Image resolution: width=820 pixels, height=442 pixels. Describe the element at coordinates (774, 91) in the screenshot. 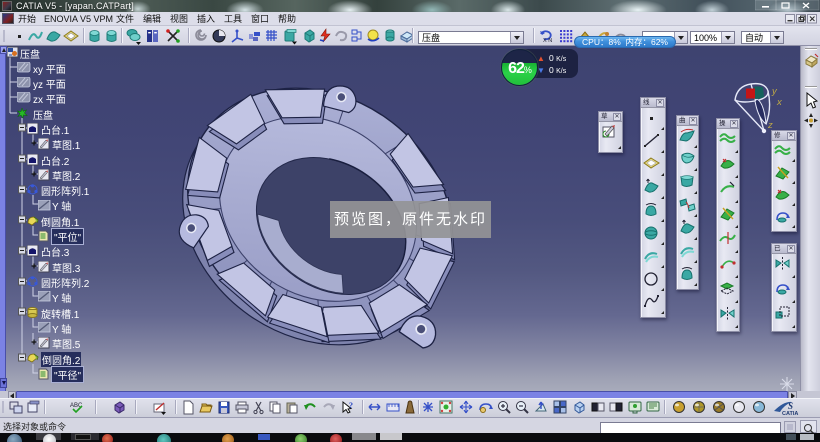

I see `svg-text: y` at that location.